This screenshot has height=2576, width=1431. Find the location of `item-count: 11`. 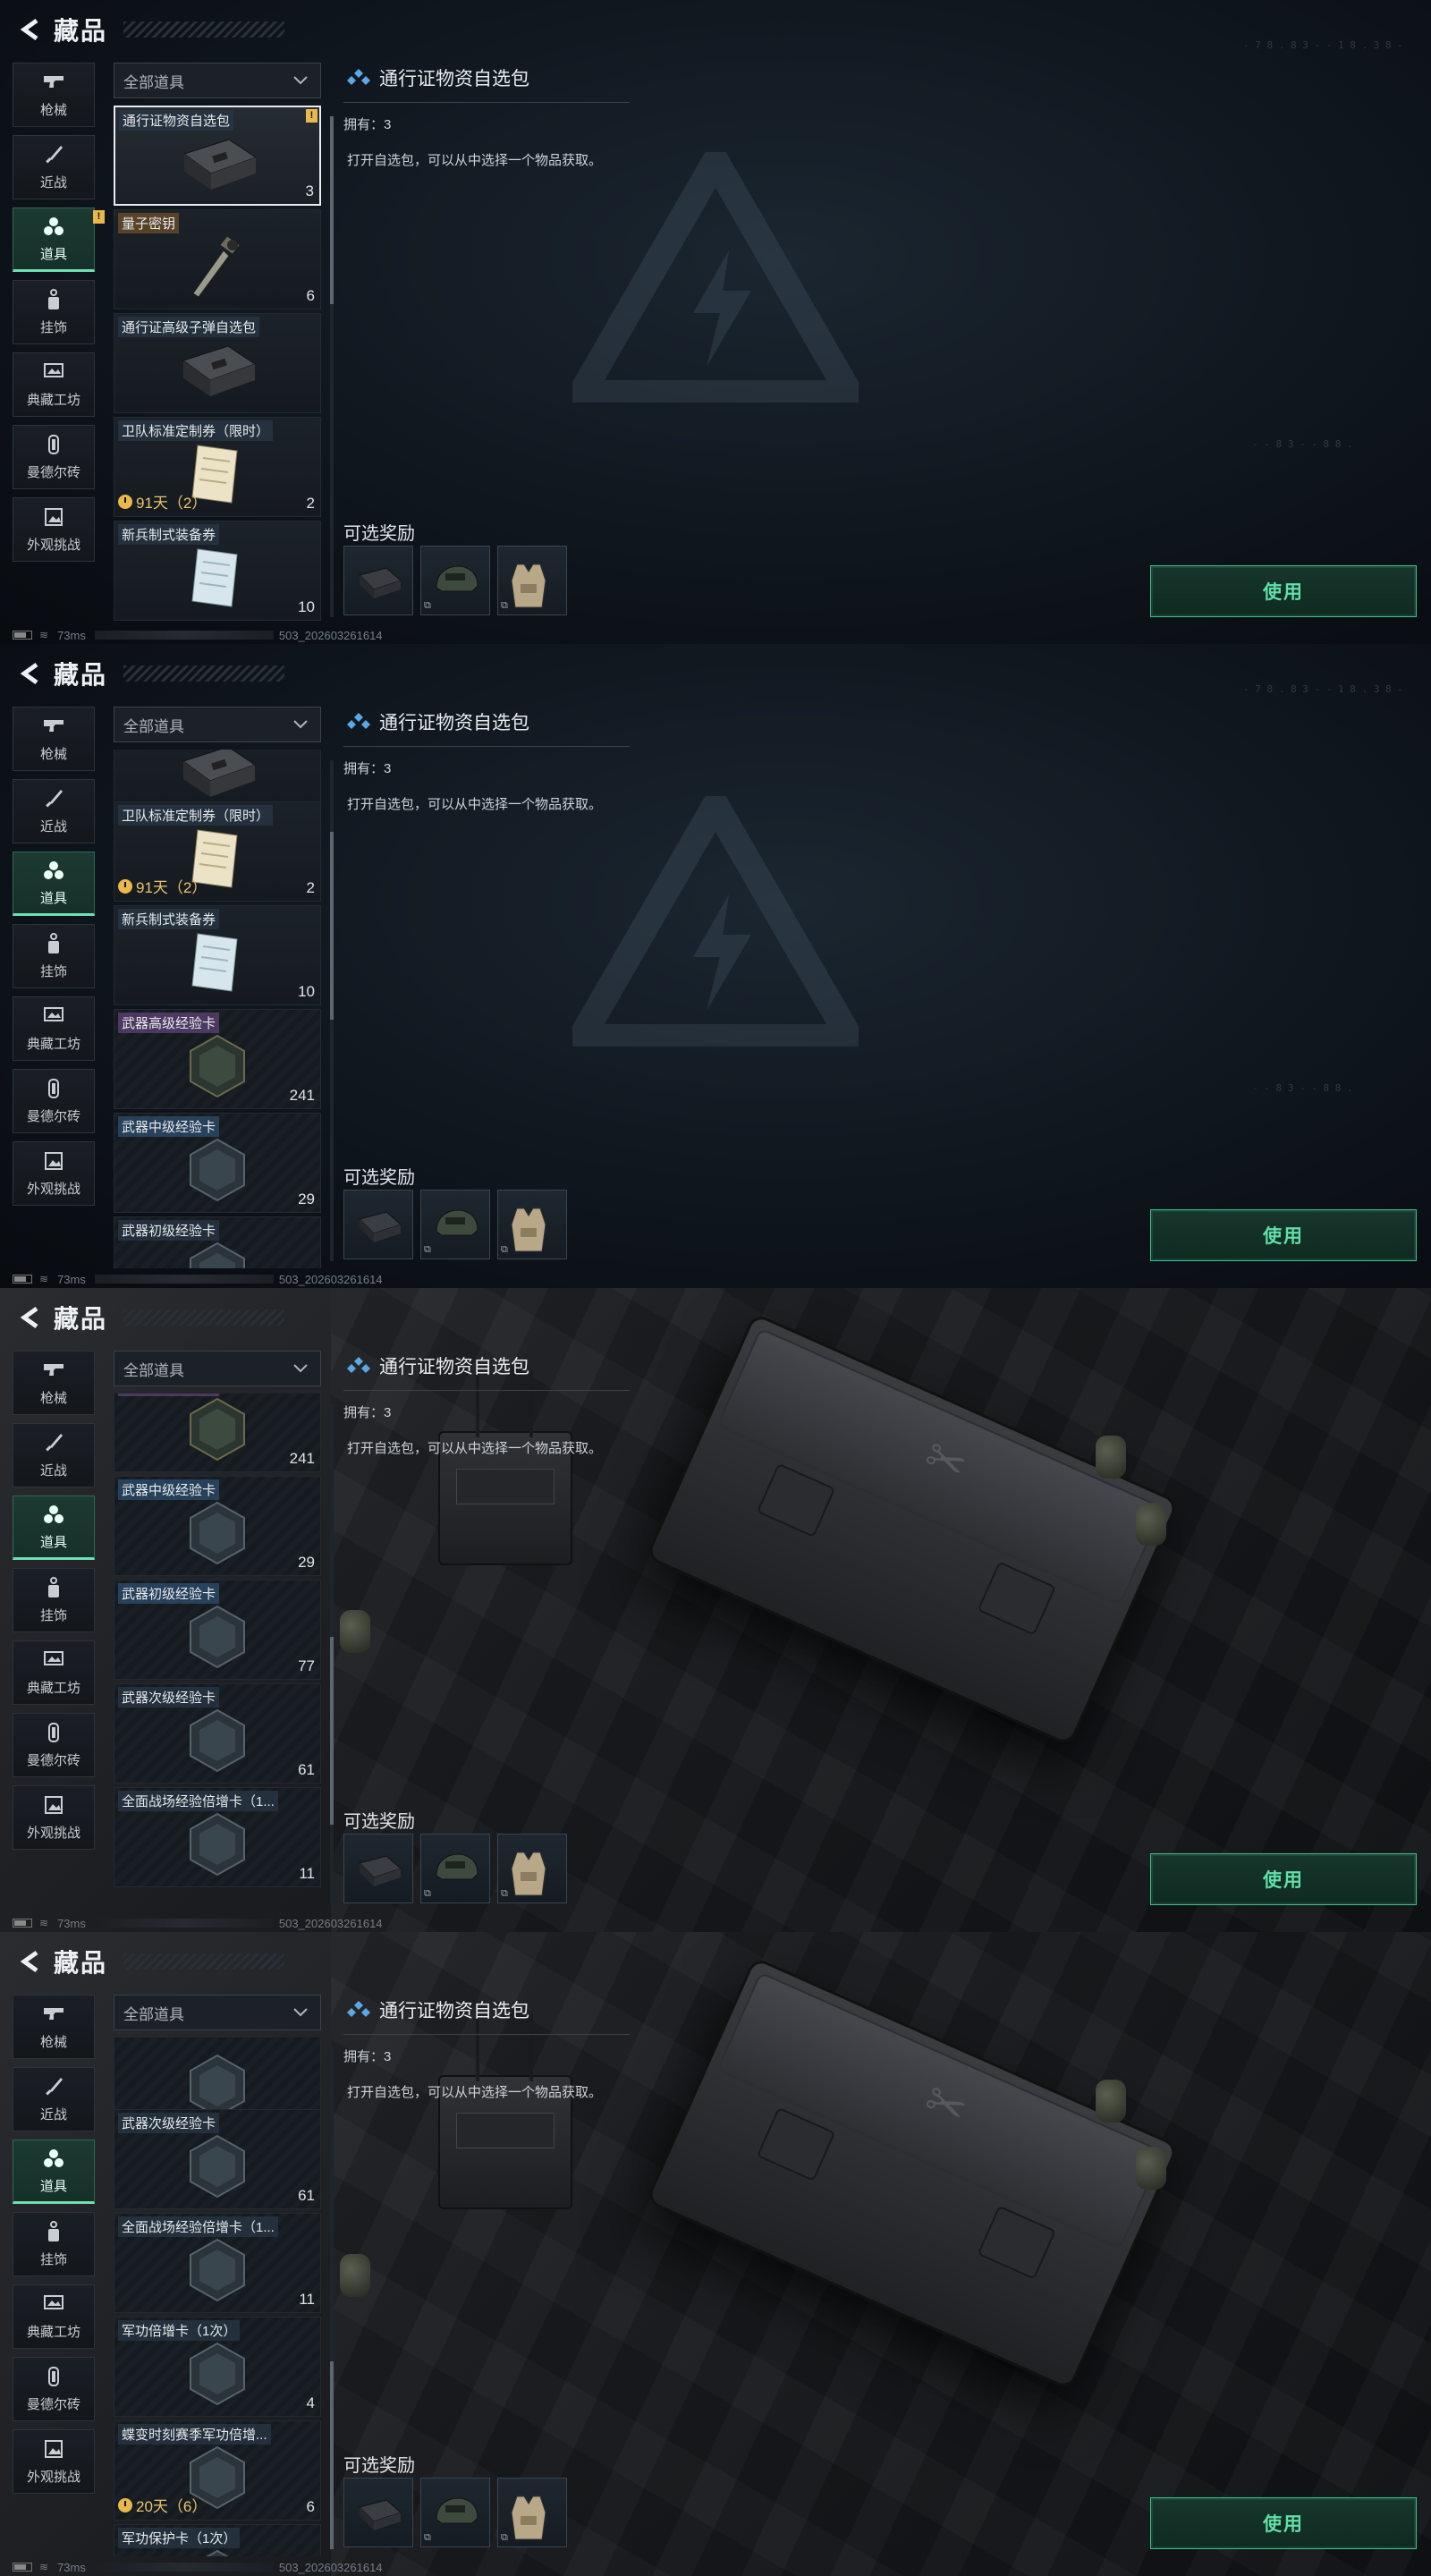

item-count: 11 is located at coordinates (307, 1873).